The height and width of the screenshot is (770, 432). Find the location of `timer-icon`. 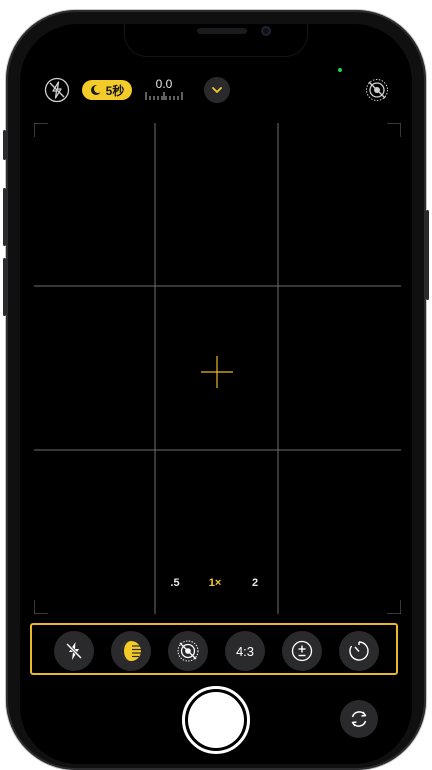

timer-icon is located at coordinates (359, 651).